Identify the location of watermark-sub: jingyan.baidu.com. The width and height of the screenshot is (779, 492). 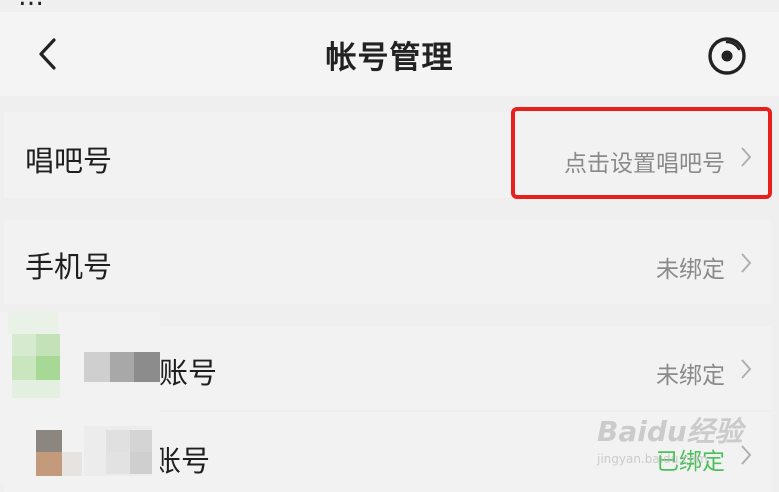
(652, 459).